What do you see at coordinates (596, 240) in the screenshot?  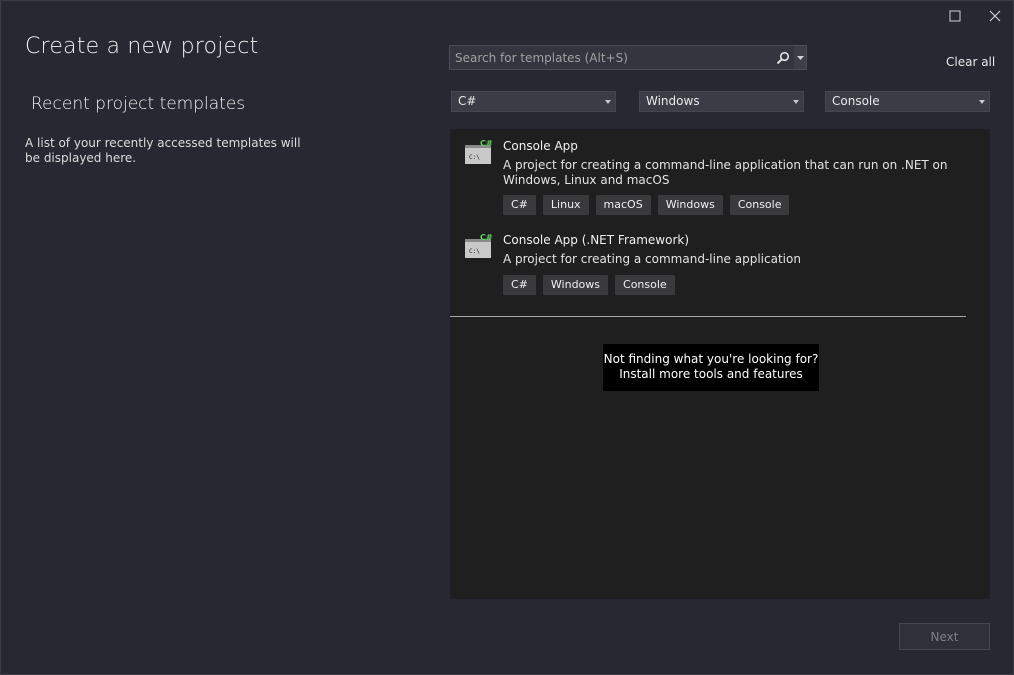 I see `template-name: Console App (.NET Framework)` at bounding box center [596, 240].